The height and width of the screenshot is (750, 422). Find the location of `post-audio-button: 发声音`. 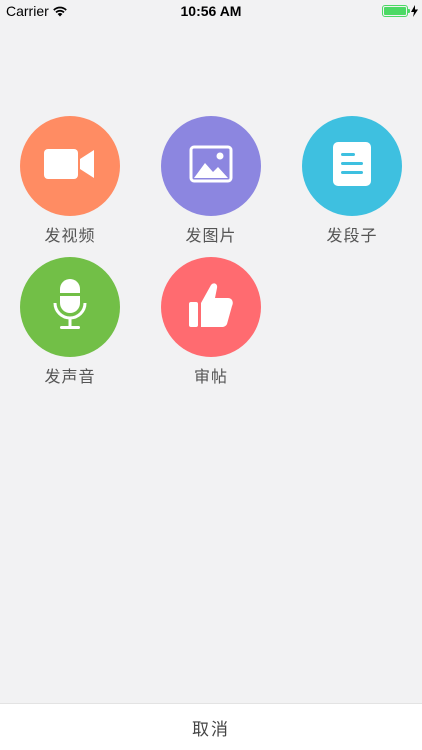

post-audio-button: 发声音 is located at coordinates (70, 322).